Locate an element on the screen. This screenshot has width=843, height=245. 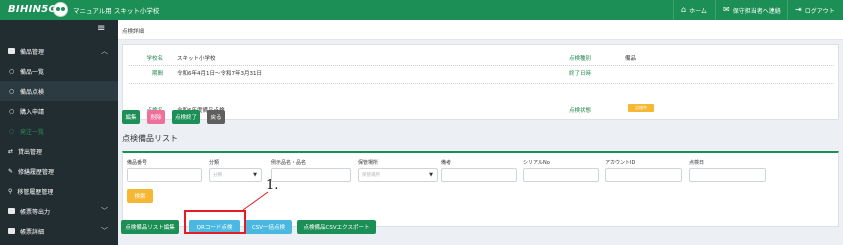
annotation-highlight-box is located at coordinates (215, 222).